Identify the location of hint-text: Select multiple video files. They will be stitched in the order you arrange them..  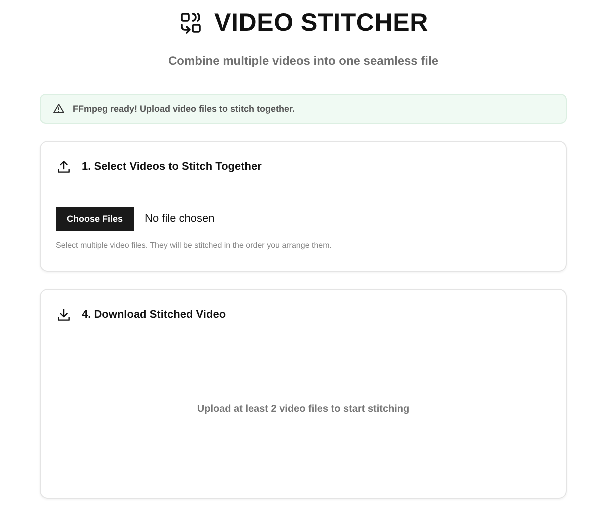
(194, 245).